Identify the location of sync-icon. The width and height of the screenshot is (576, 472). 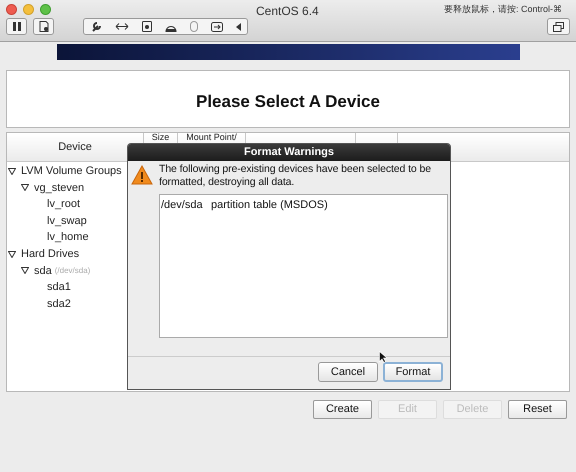
(216, 27).